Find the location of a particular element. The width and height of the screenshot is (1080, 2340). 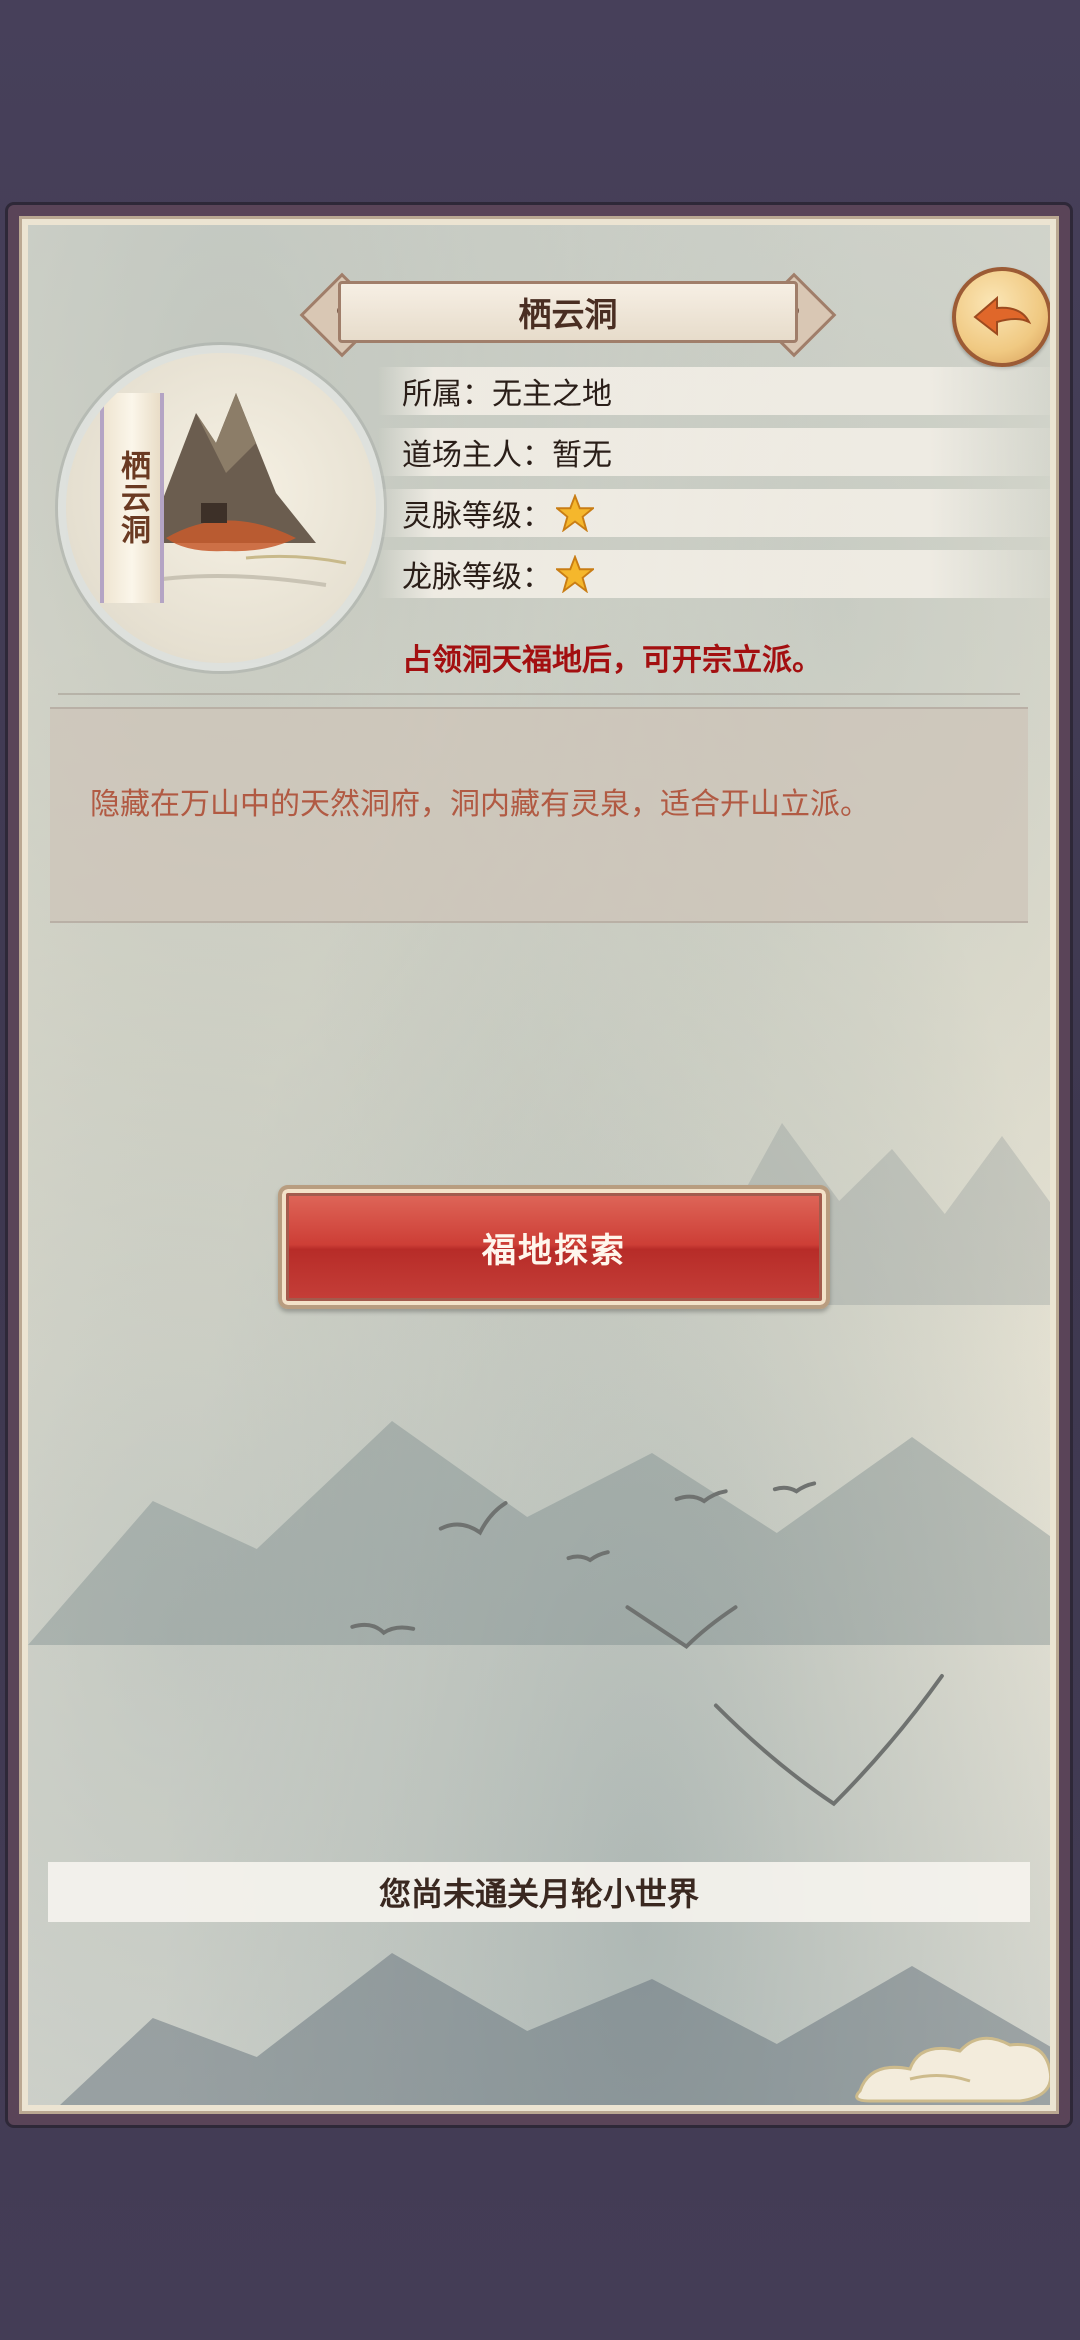

info-row-owner: 道场主人： 暂无 is located at coordinates (714, 452).